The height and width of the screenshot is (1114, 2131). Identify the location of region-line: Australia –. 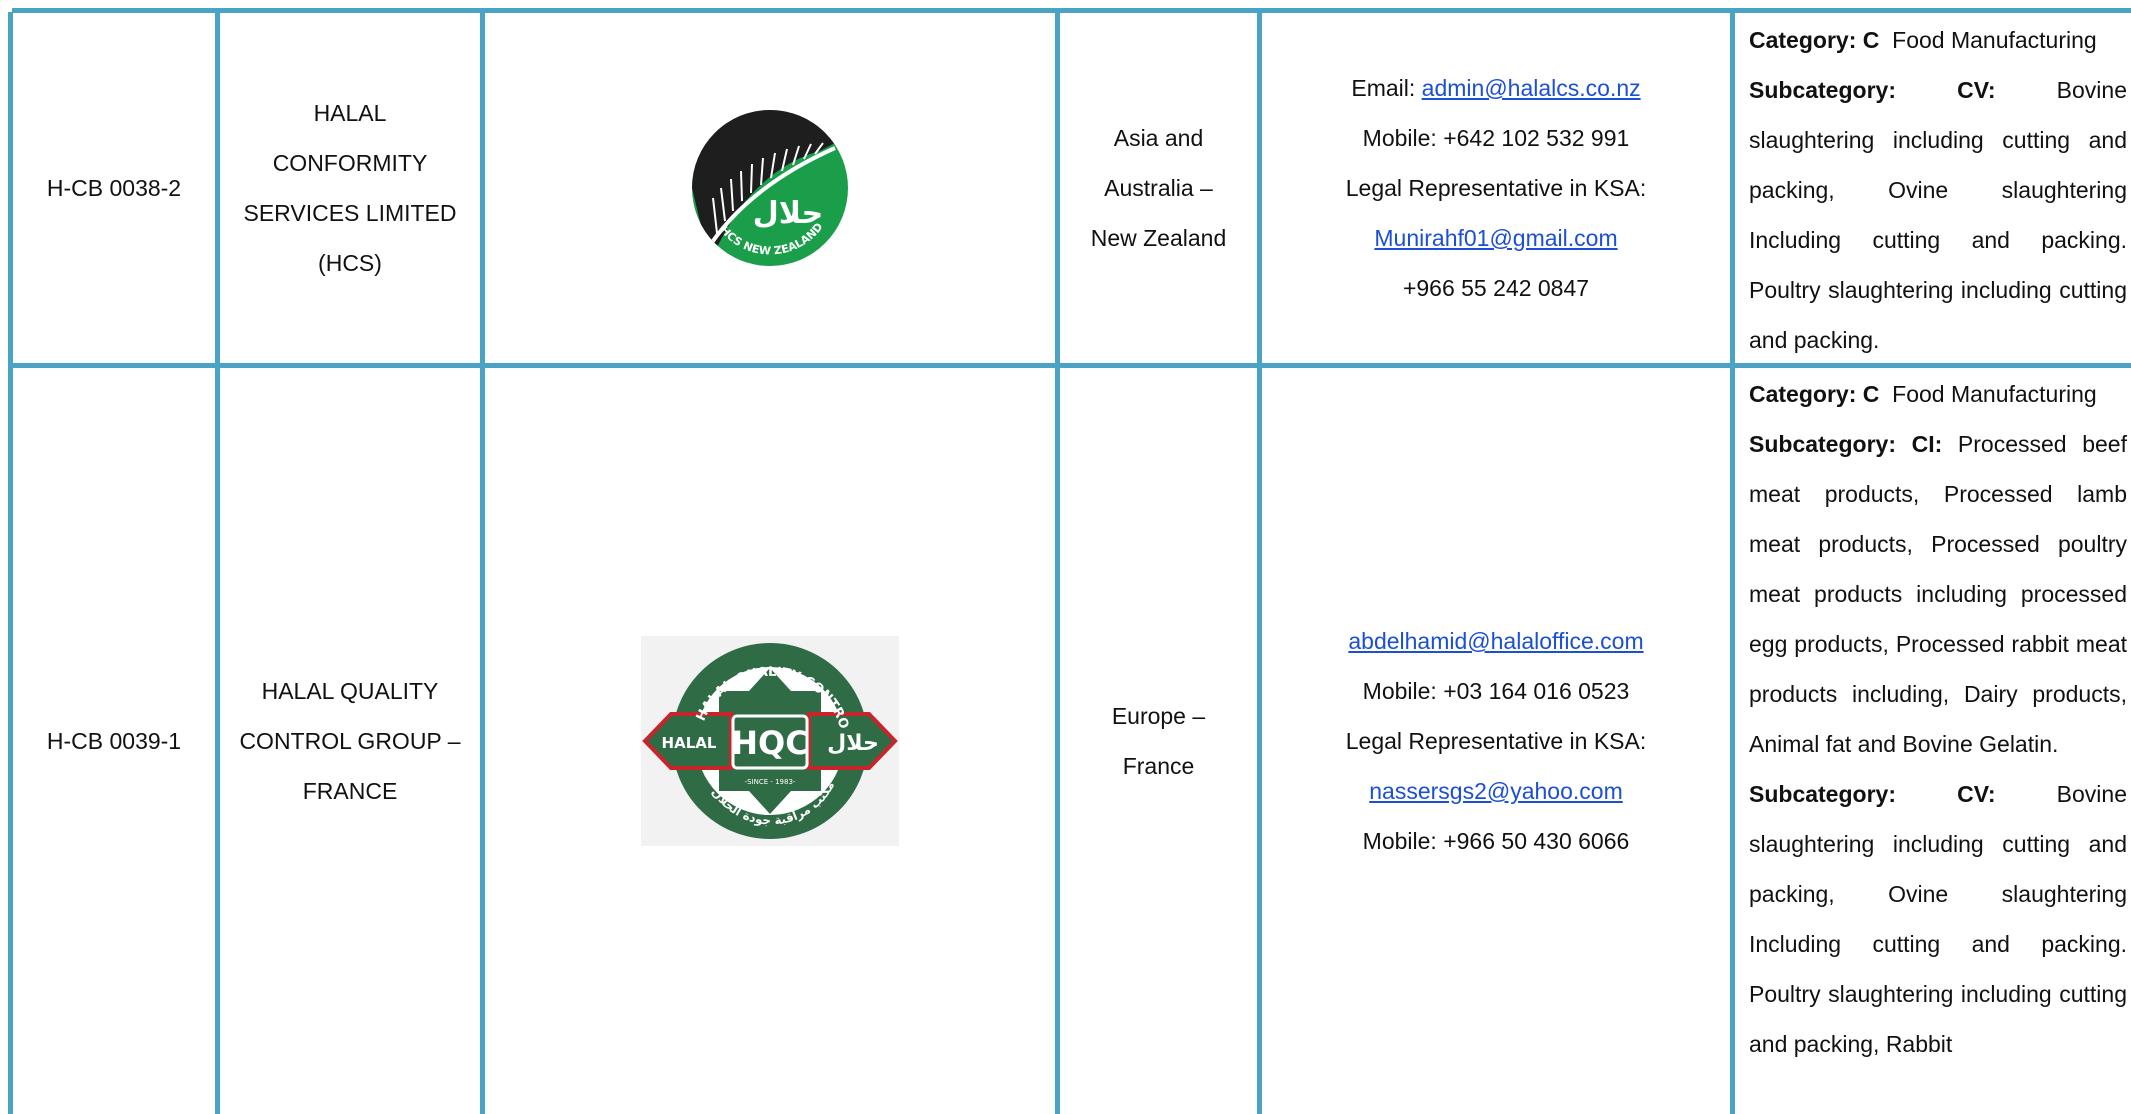
(1158, 188).